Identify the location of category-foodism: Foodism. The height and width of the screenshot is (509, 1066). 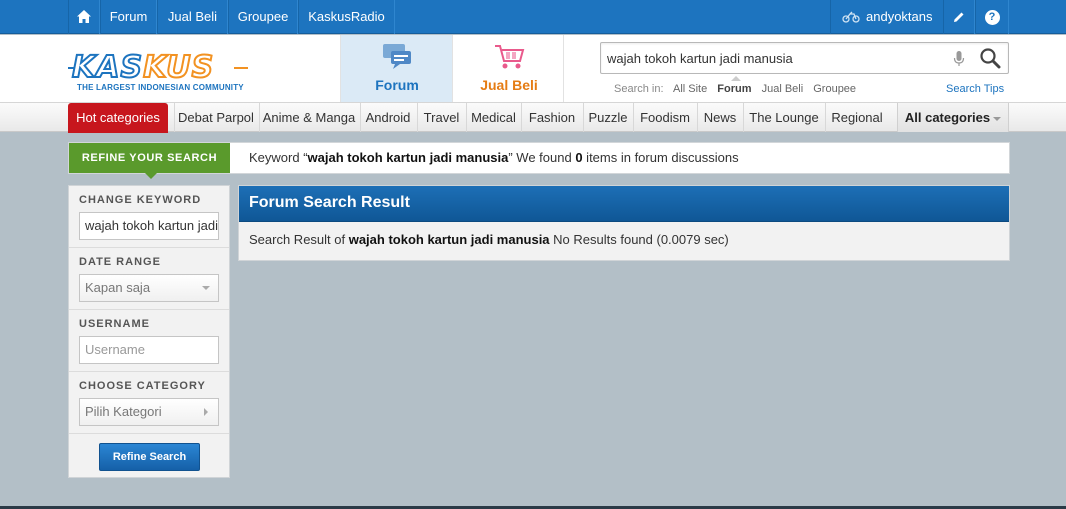
(664, 117).